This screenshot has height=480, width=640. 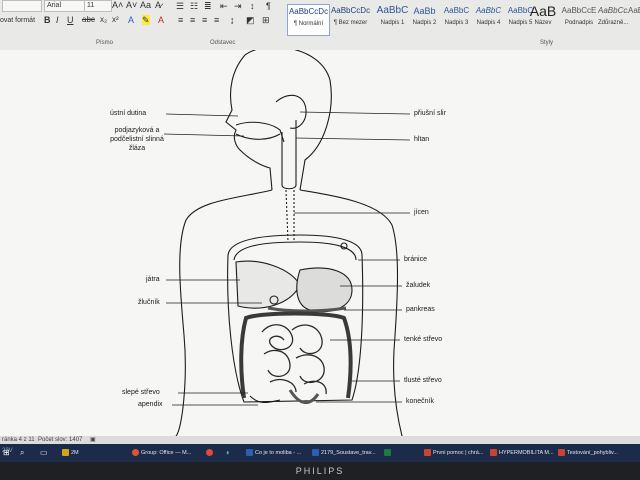 What do you see at coordinates (22, 6) in the screenshot?
I see `cut-button` at bounding box center [22, 6].